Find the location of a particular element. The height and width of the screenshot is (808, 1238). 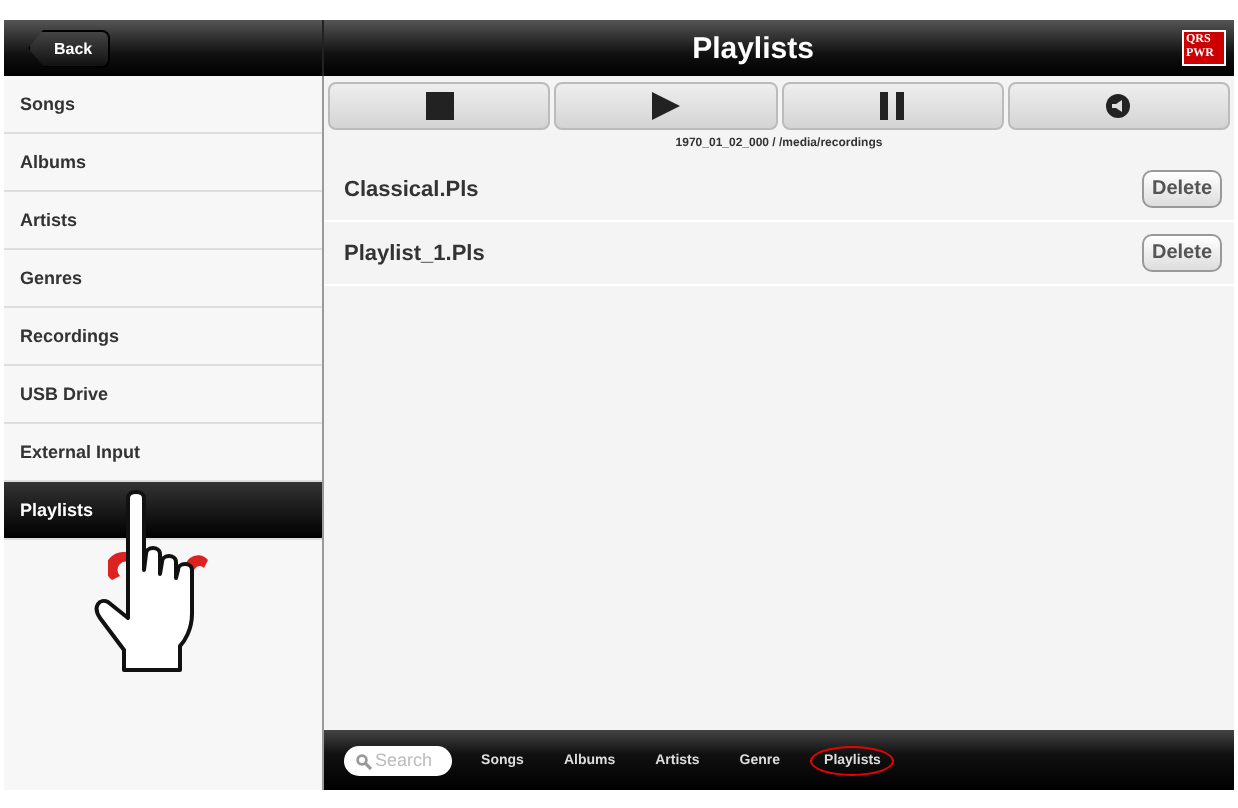

sidebar-item: Recordings is located at coordinates (163, 337).